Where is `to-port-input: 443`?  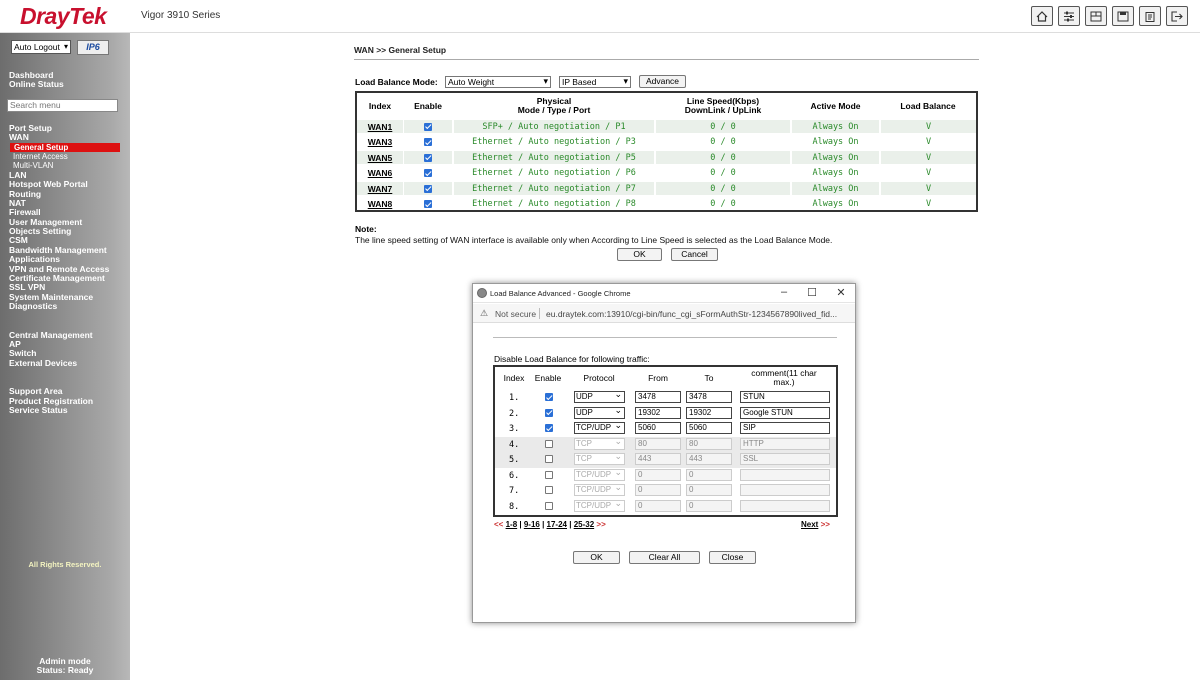 to-port-input: 443 is located at coordinates (709, 459).